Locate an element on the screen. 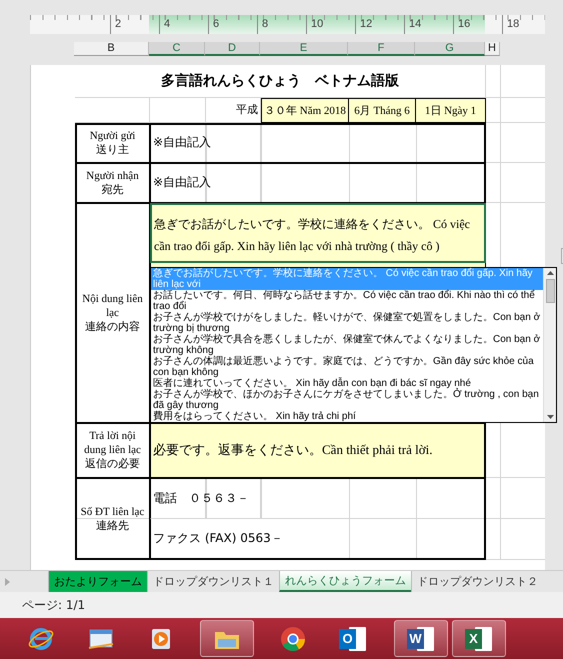 This screenshot has height=659, width=563. cell-text: 電話 ０５６３－ is located at coordinates (318, 498).